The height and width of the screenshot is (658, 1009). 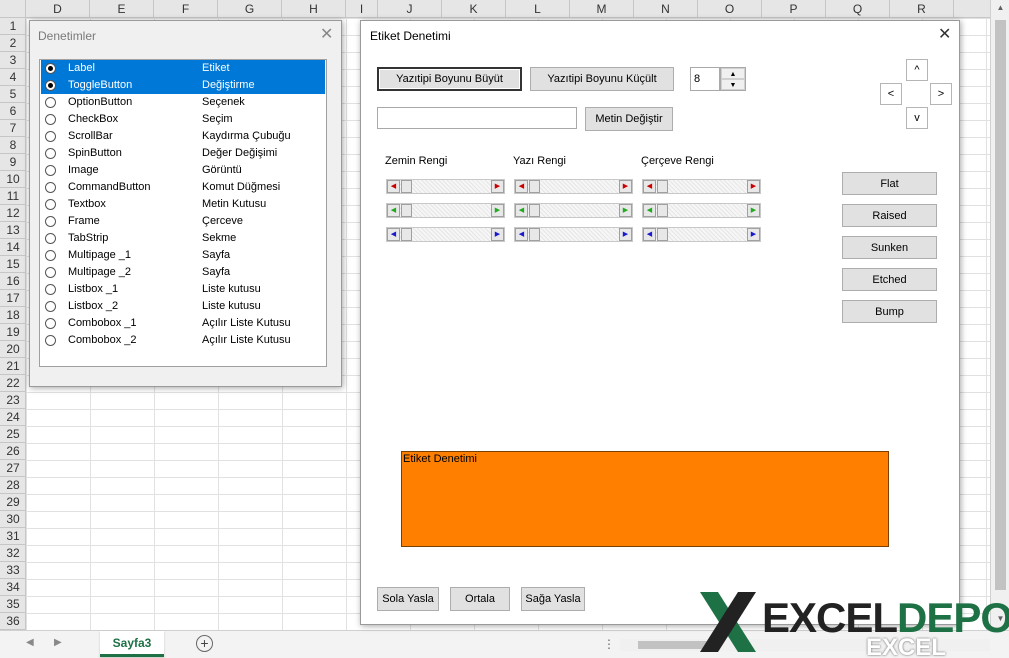 What do you see at coordinates (13, 366) in the screenshot?
I see `row-header: 21` at bounding box center [13, 366].